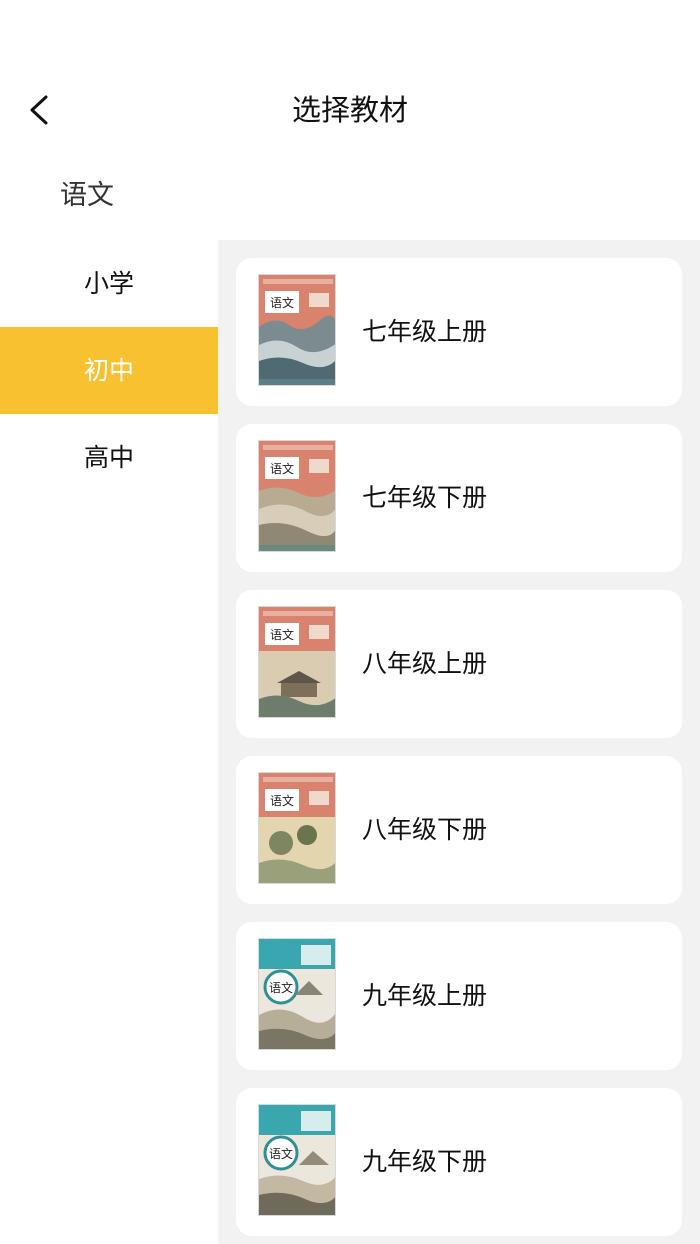  I want to click on page-title: 选择教材, so click(349, 110).